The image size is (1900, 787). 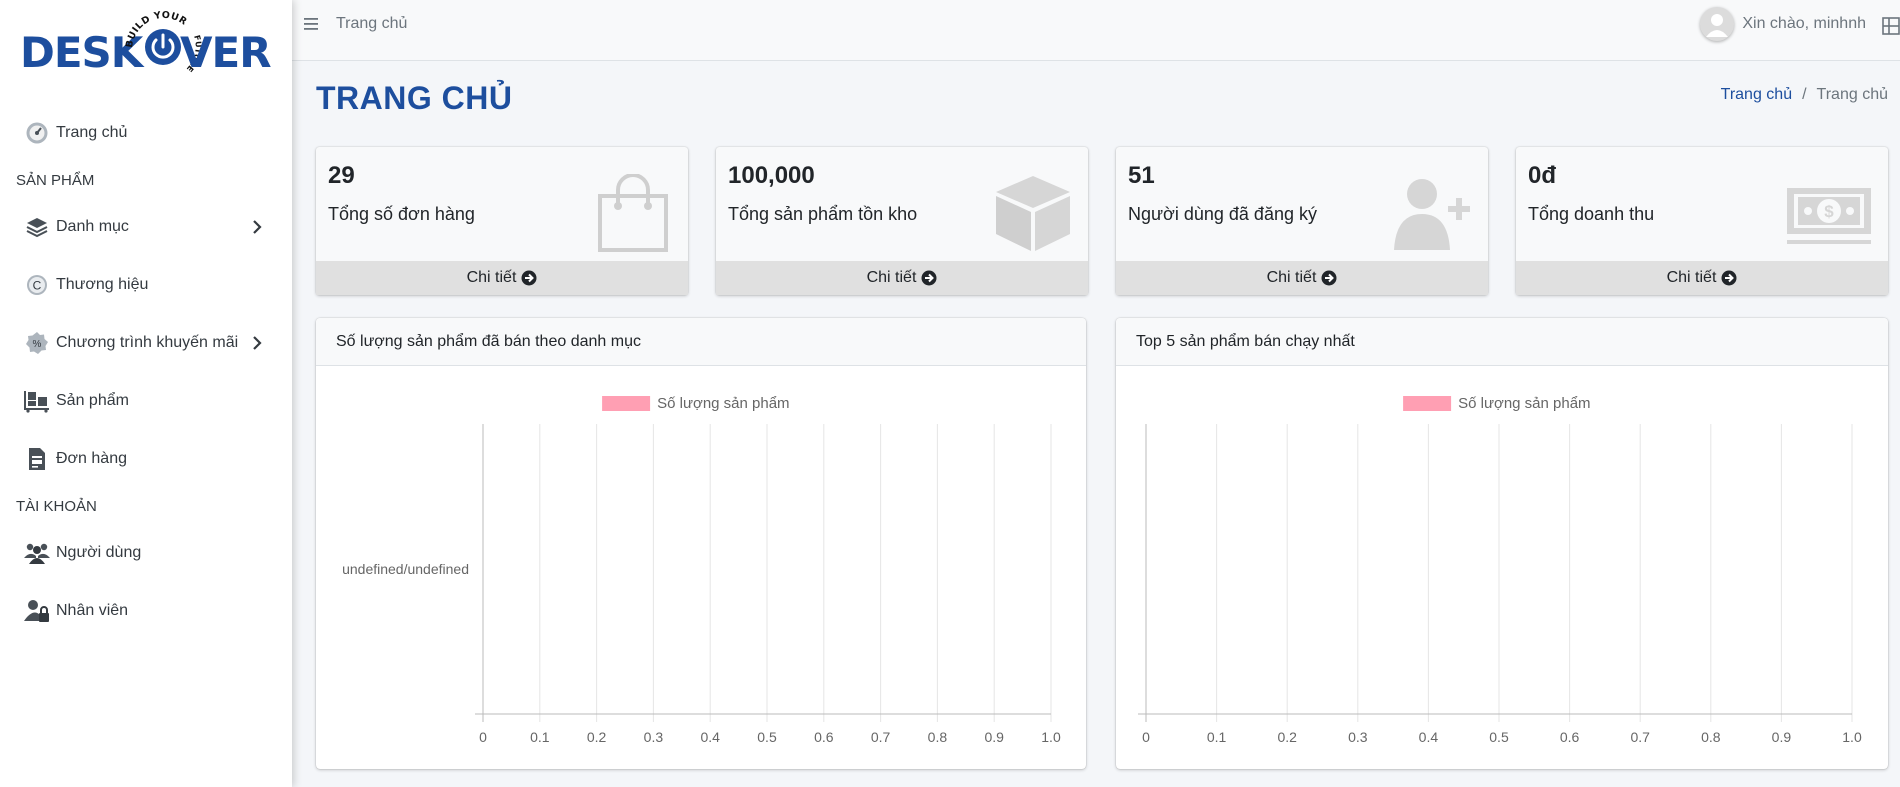 I want to click on sidebar-section-products: SẢN PHẨM, so click(x=55, y=180).